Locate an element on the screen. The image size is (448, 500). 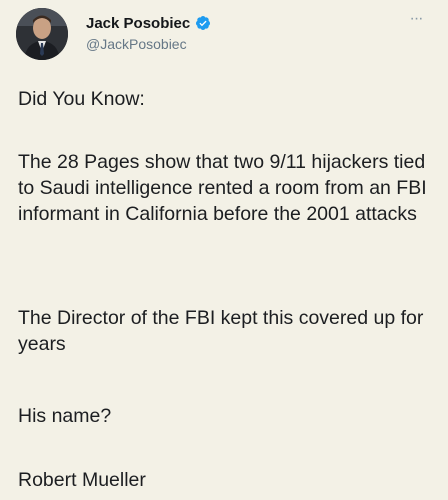
verified-badge-icon is located at coordinates (203, 23).